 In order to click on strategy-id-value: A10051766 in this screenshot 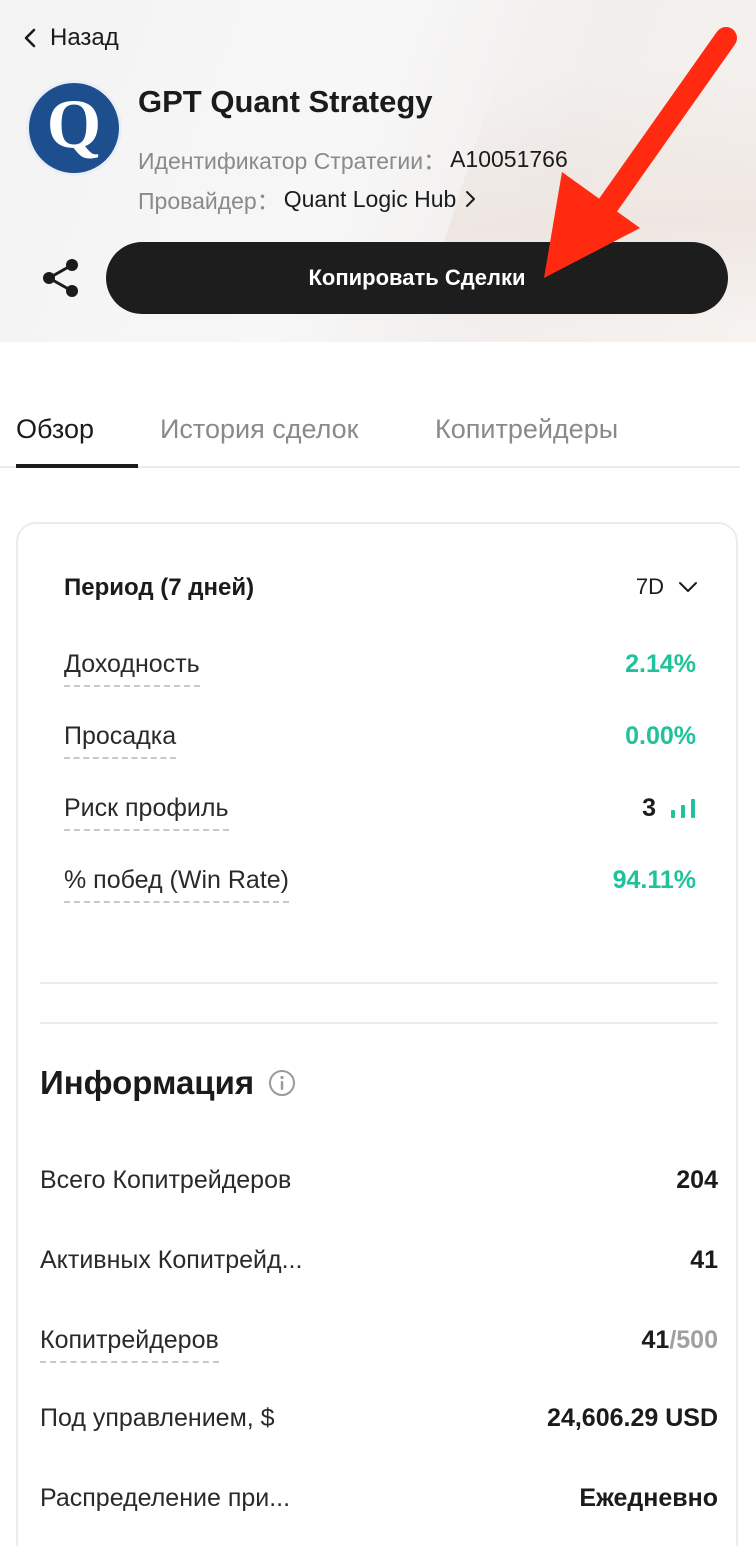, I will do `click(509, 158)`.